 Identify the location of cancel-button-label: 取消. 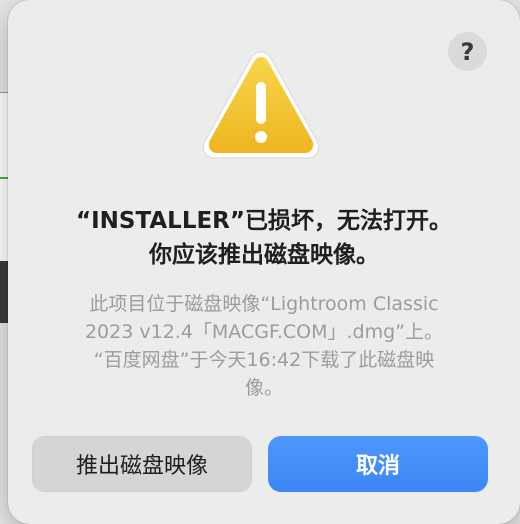
(377, 466).